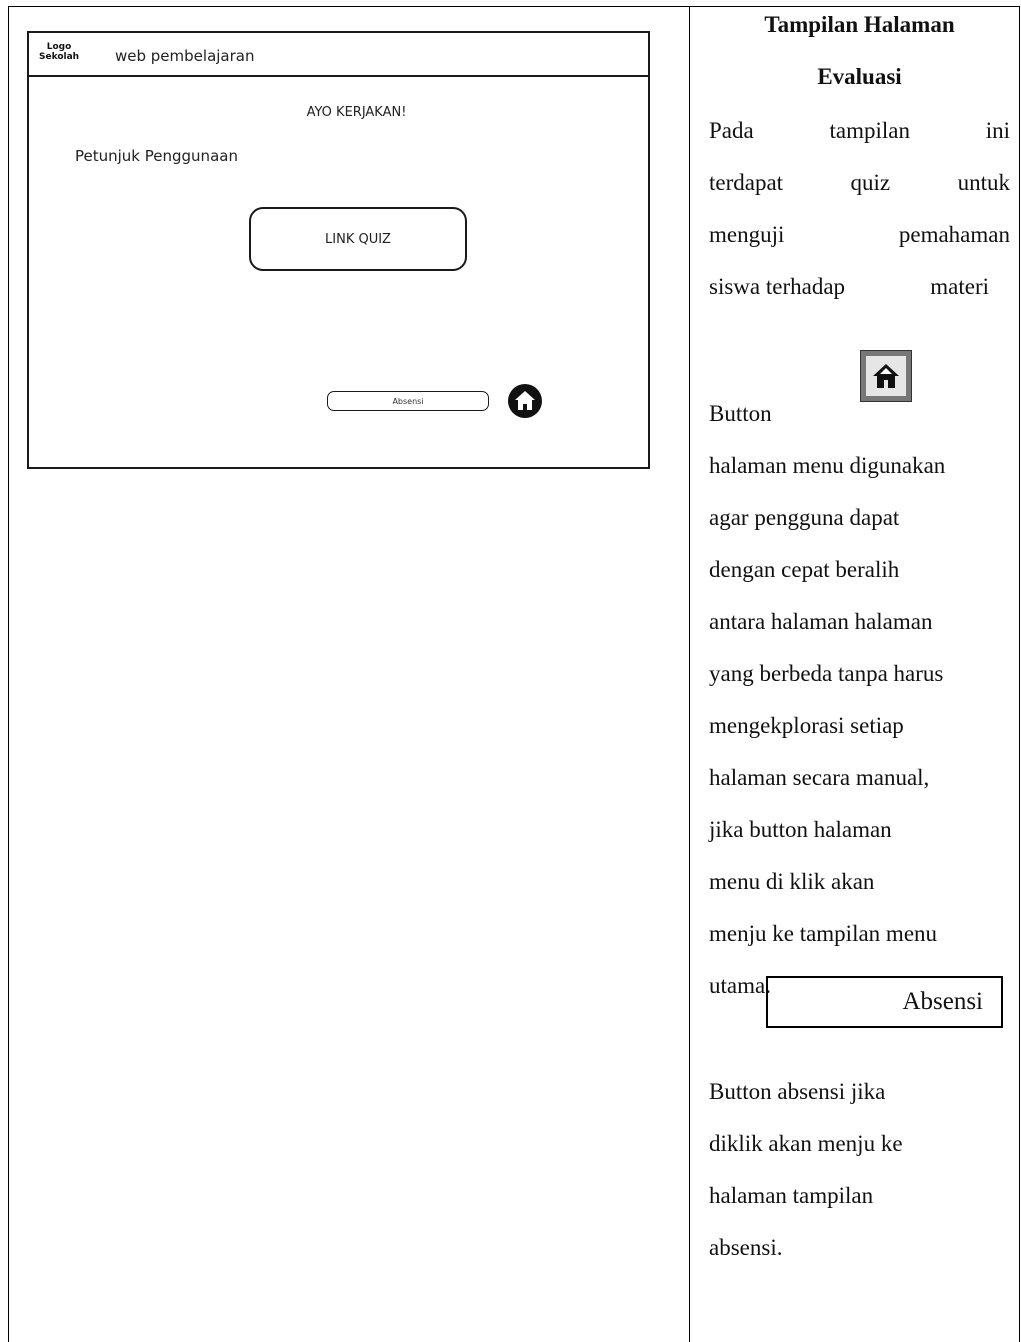  What do you see at coordinates (859, 24) in the screenshot?
I see `section-title-line-1: Tampilan Halaman` at bounding box center [859, 24].